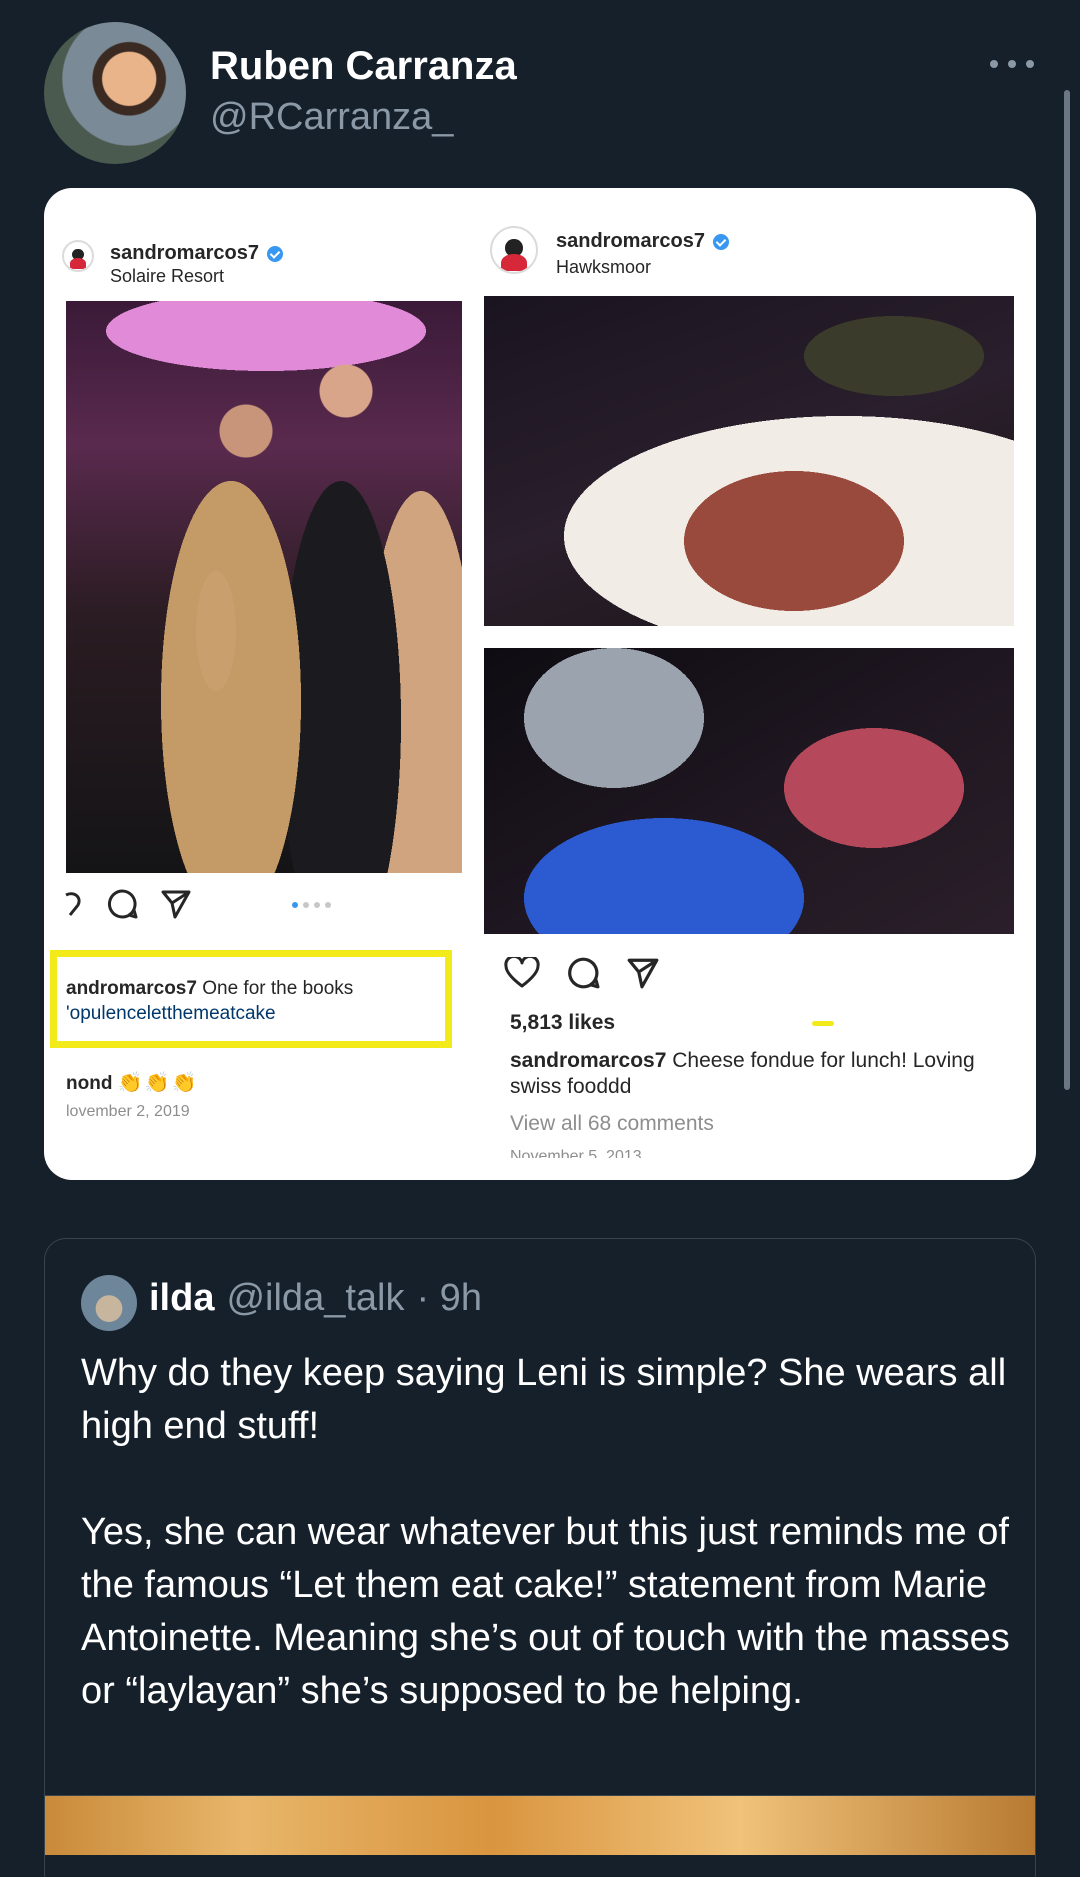  What do you see at coordinates (363, 66) in the screenshot?
I see `author-name: Ruben Carranza` at bounding box center [363, 66].